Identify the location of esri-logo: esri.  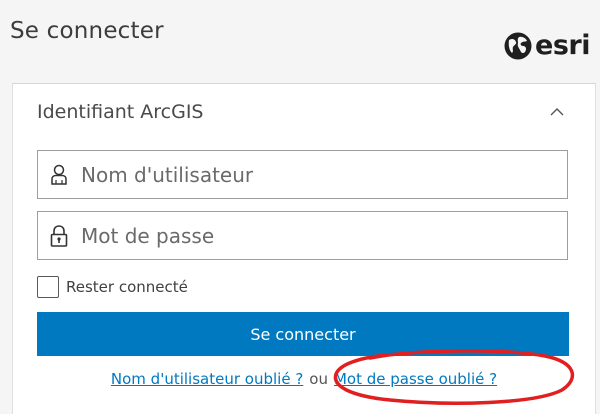
(546, 45).